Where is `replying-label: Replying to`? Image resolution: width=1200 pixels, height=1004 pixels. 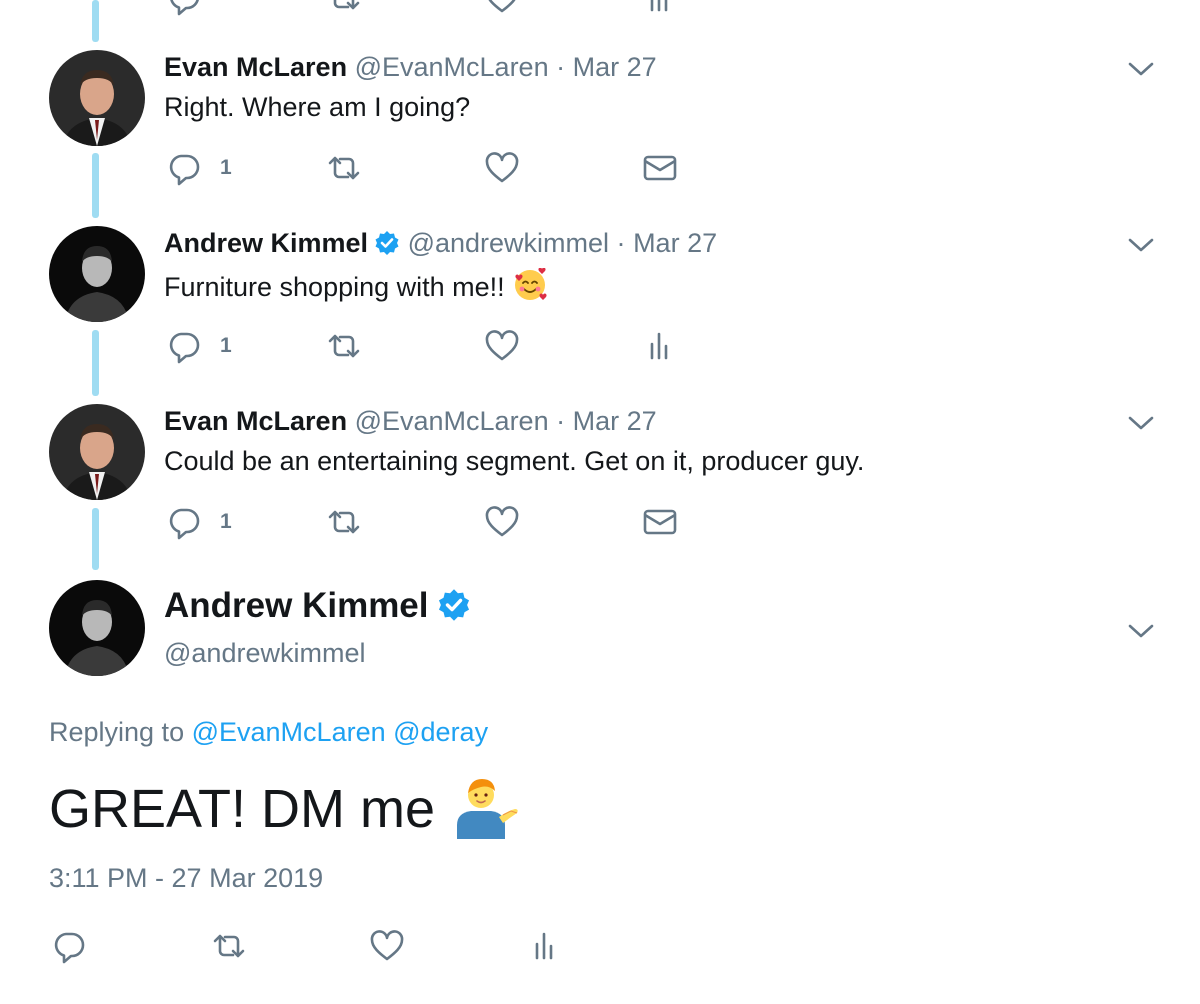
replying-label: Replying to is located at coordinates (117, 732).